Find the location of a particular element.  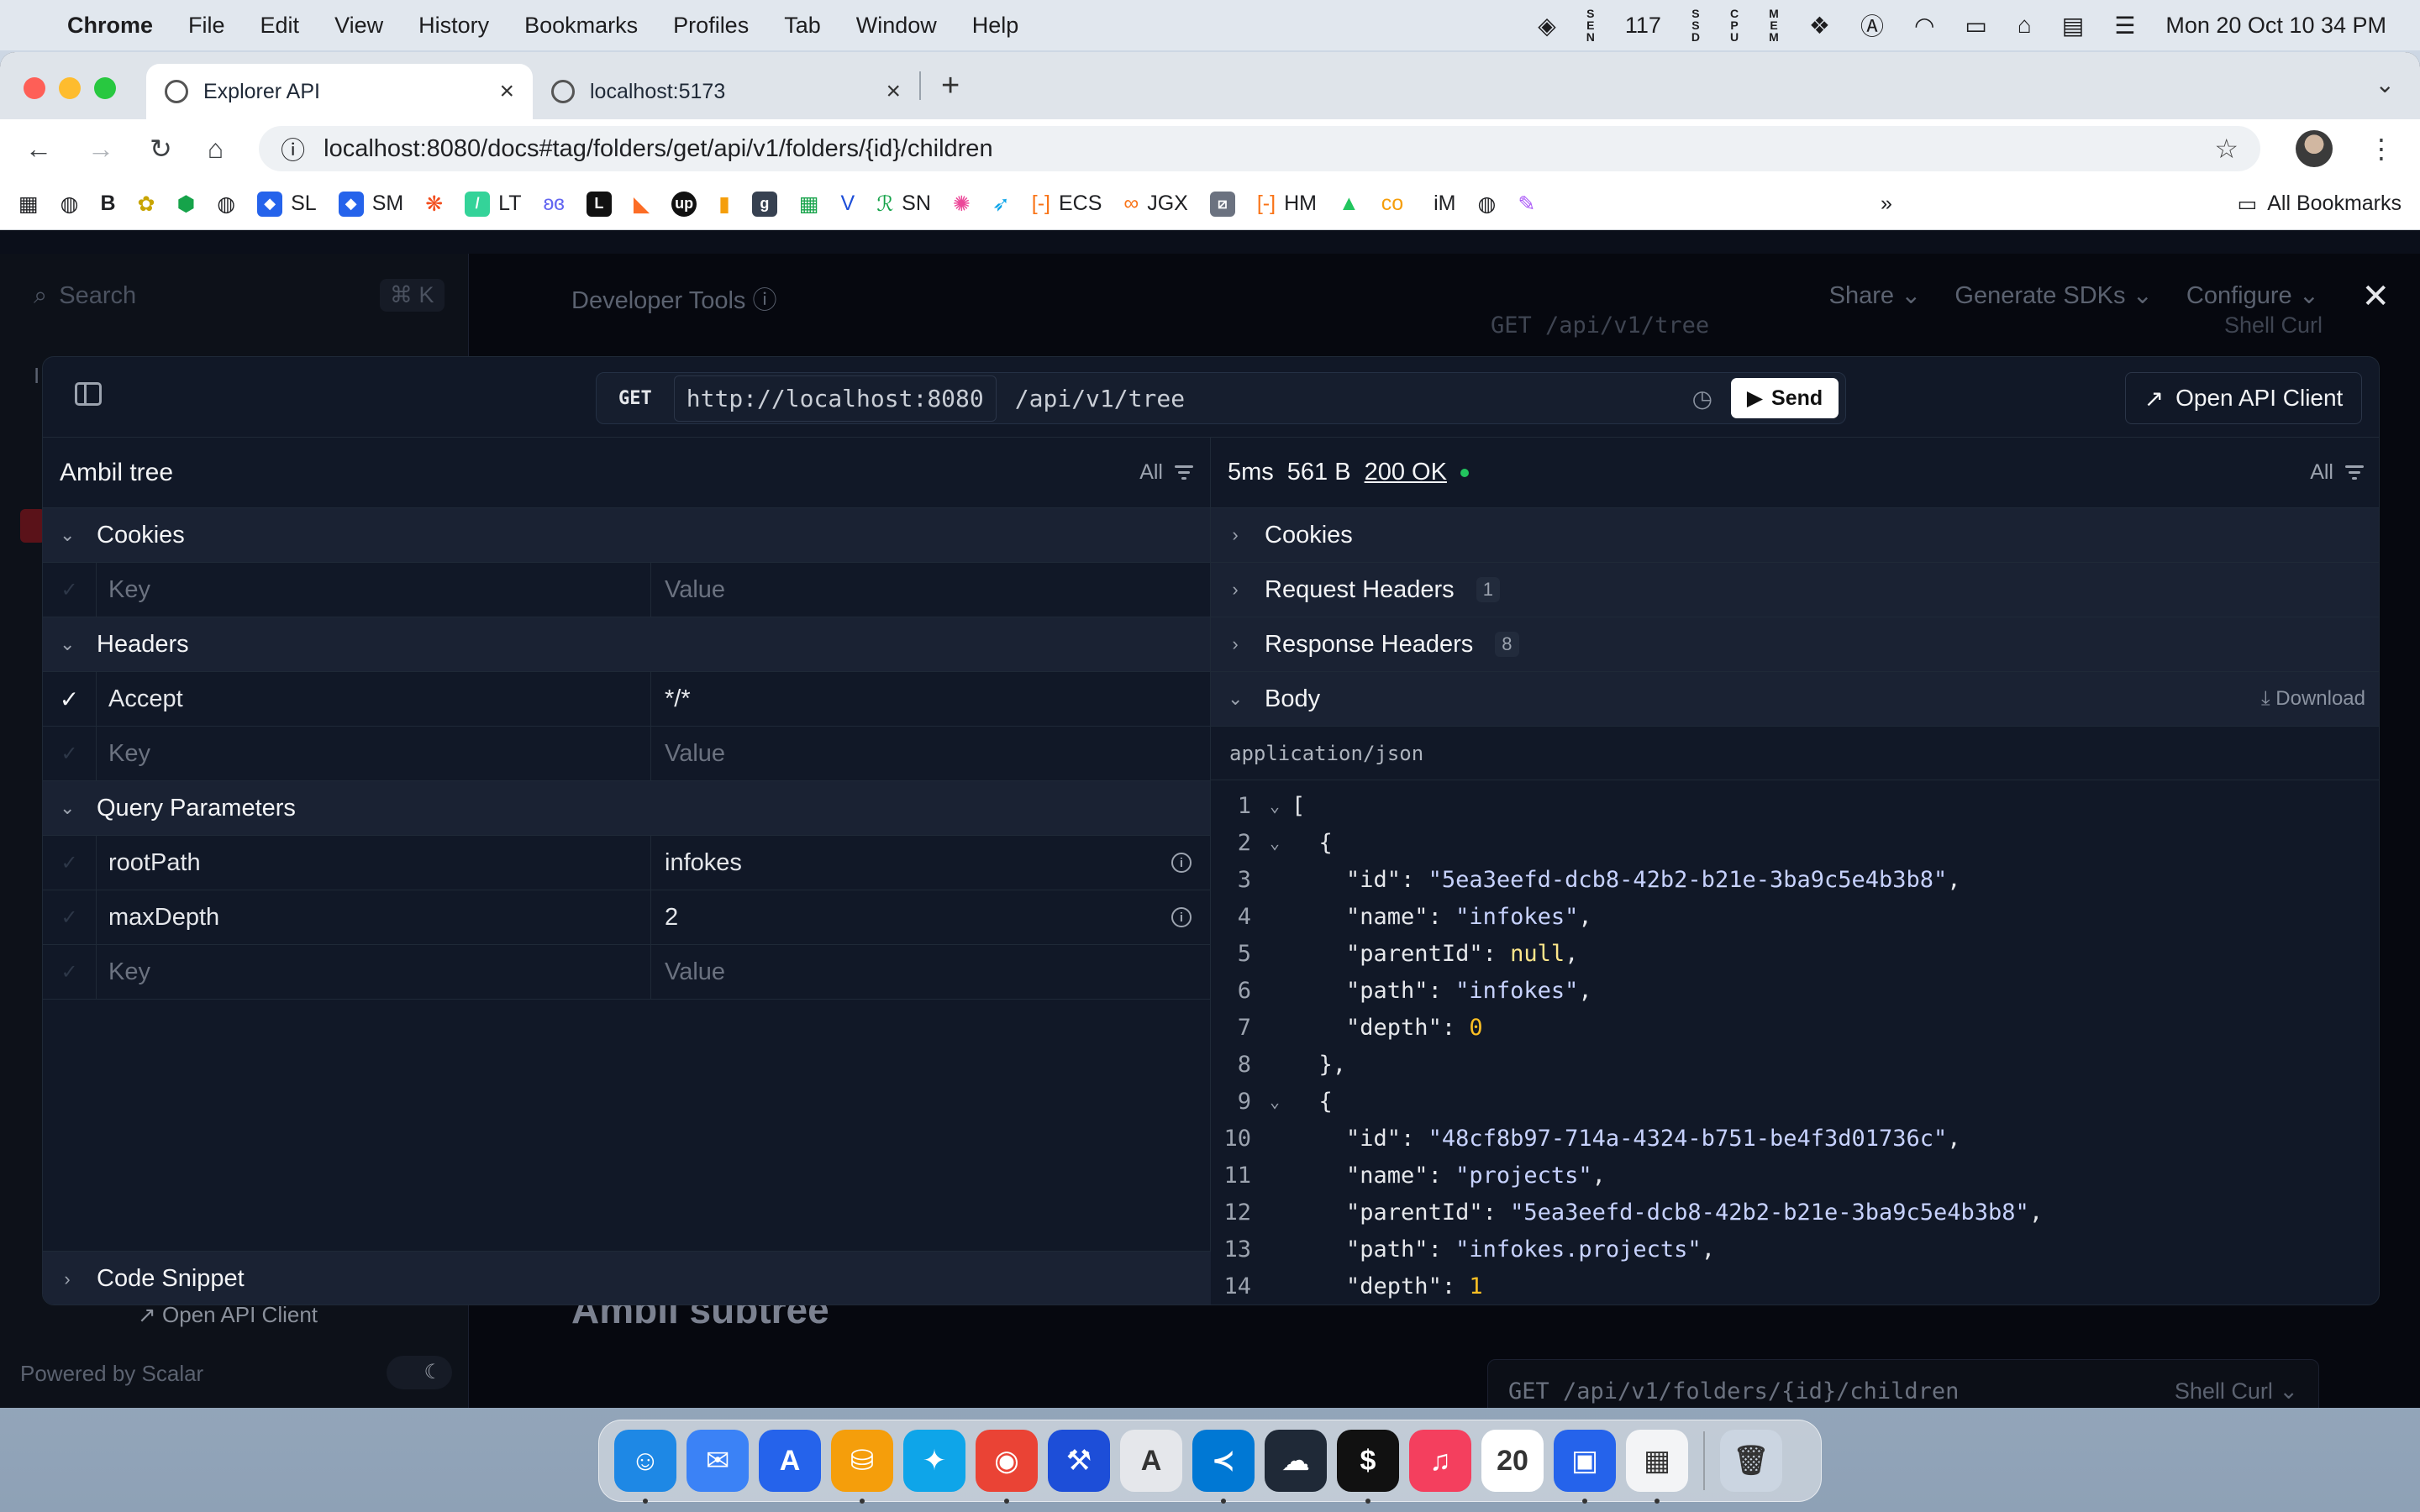

dock-mail-icon: ✉ is located at coordinates (718, 1461).